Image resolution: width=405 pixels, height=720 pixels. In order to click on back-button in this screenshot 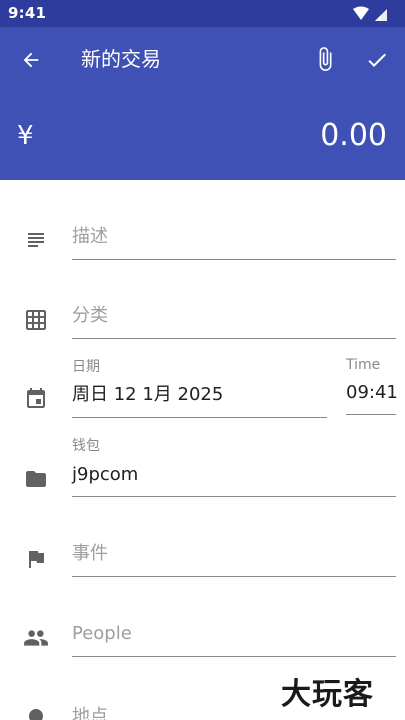, I will do `click(31, 60)`.